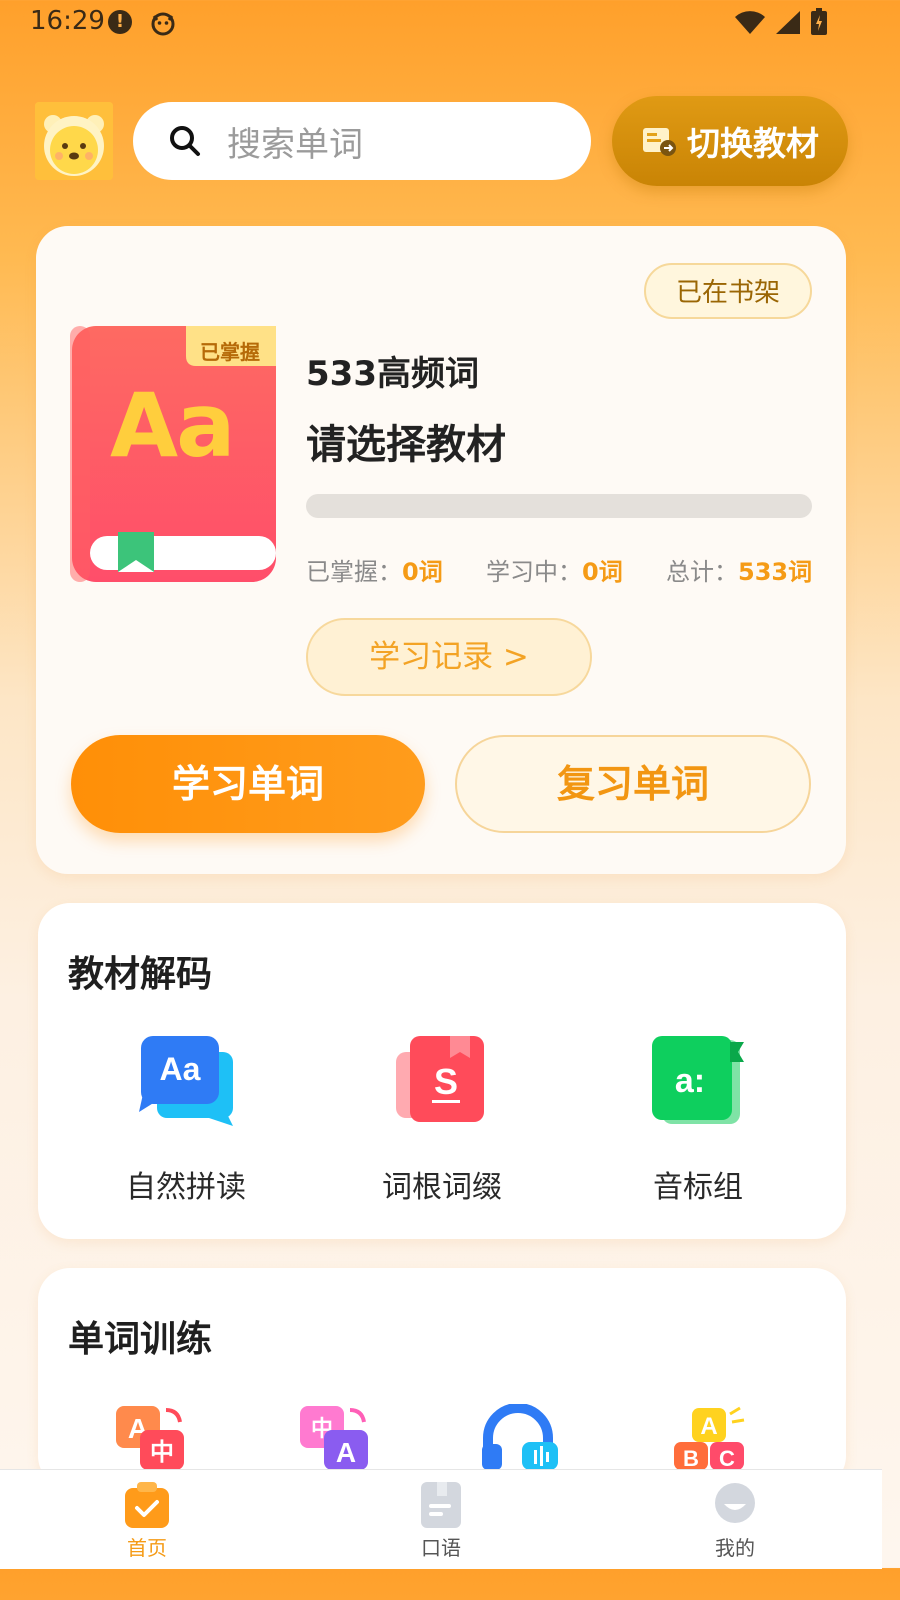 The width and height of the screenshot is (900, 1600). What do you see at coordinates (180, 1069) in the screenshot?
I see `svg-text: Aa` at bounding box center [180, 1069].